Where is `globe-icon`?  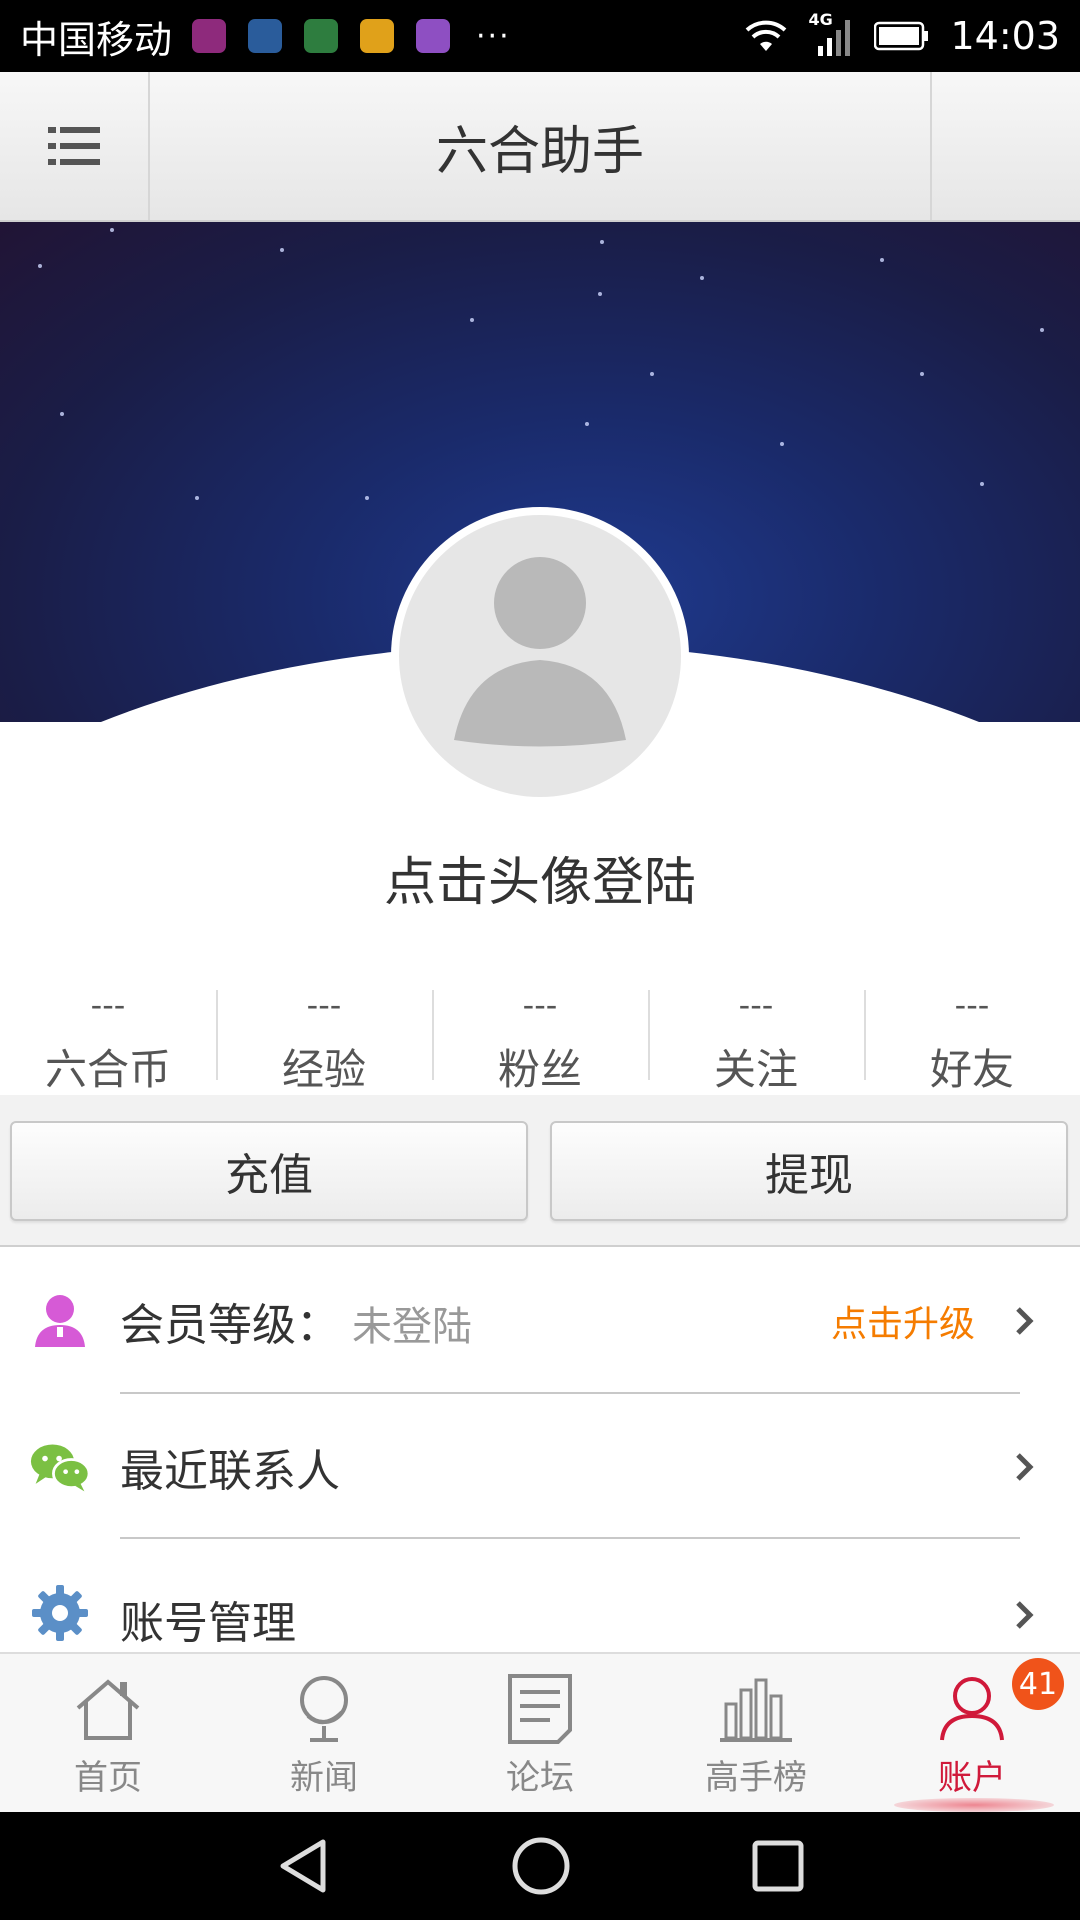
globe-icon is located at coordinates (324, 1708).